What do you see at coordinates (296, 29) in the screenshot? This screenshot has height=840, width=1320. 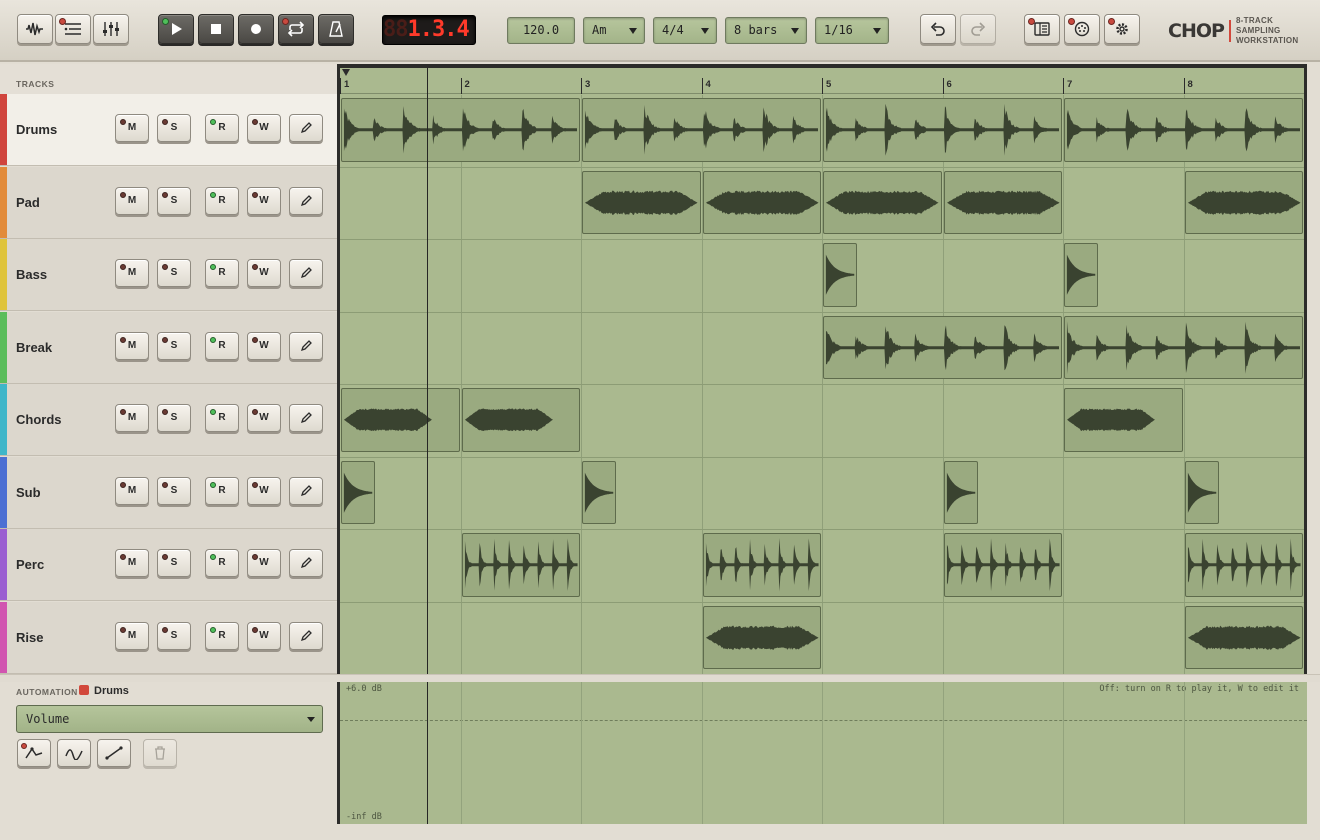 I see `loop-button` at bounding box center [296, 29].